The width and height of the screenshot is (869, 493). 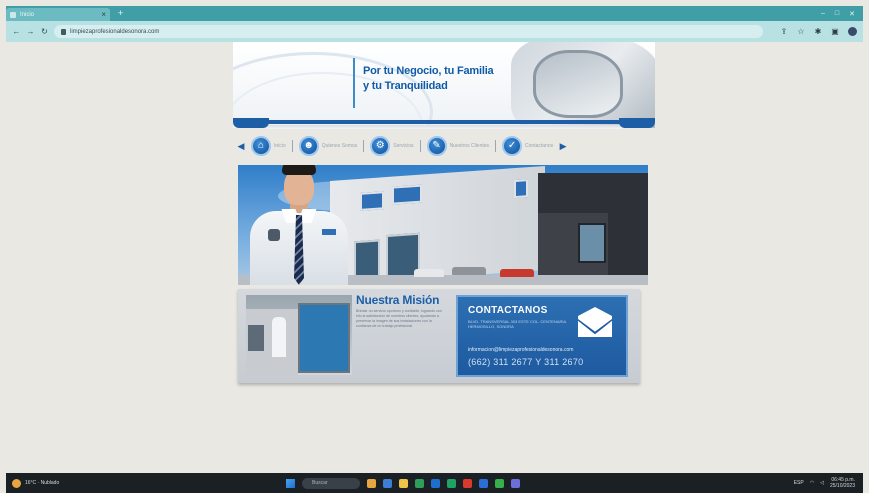 What do you see at coordinates (818, 31) in the screenshot?
I see `extensions-icon: ✱` at bounding box center [818, 31].